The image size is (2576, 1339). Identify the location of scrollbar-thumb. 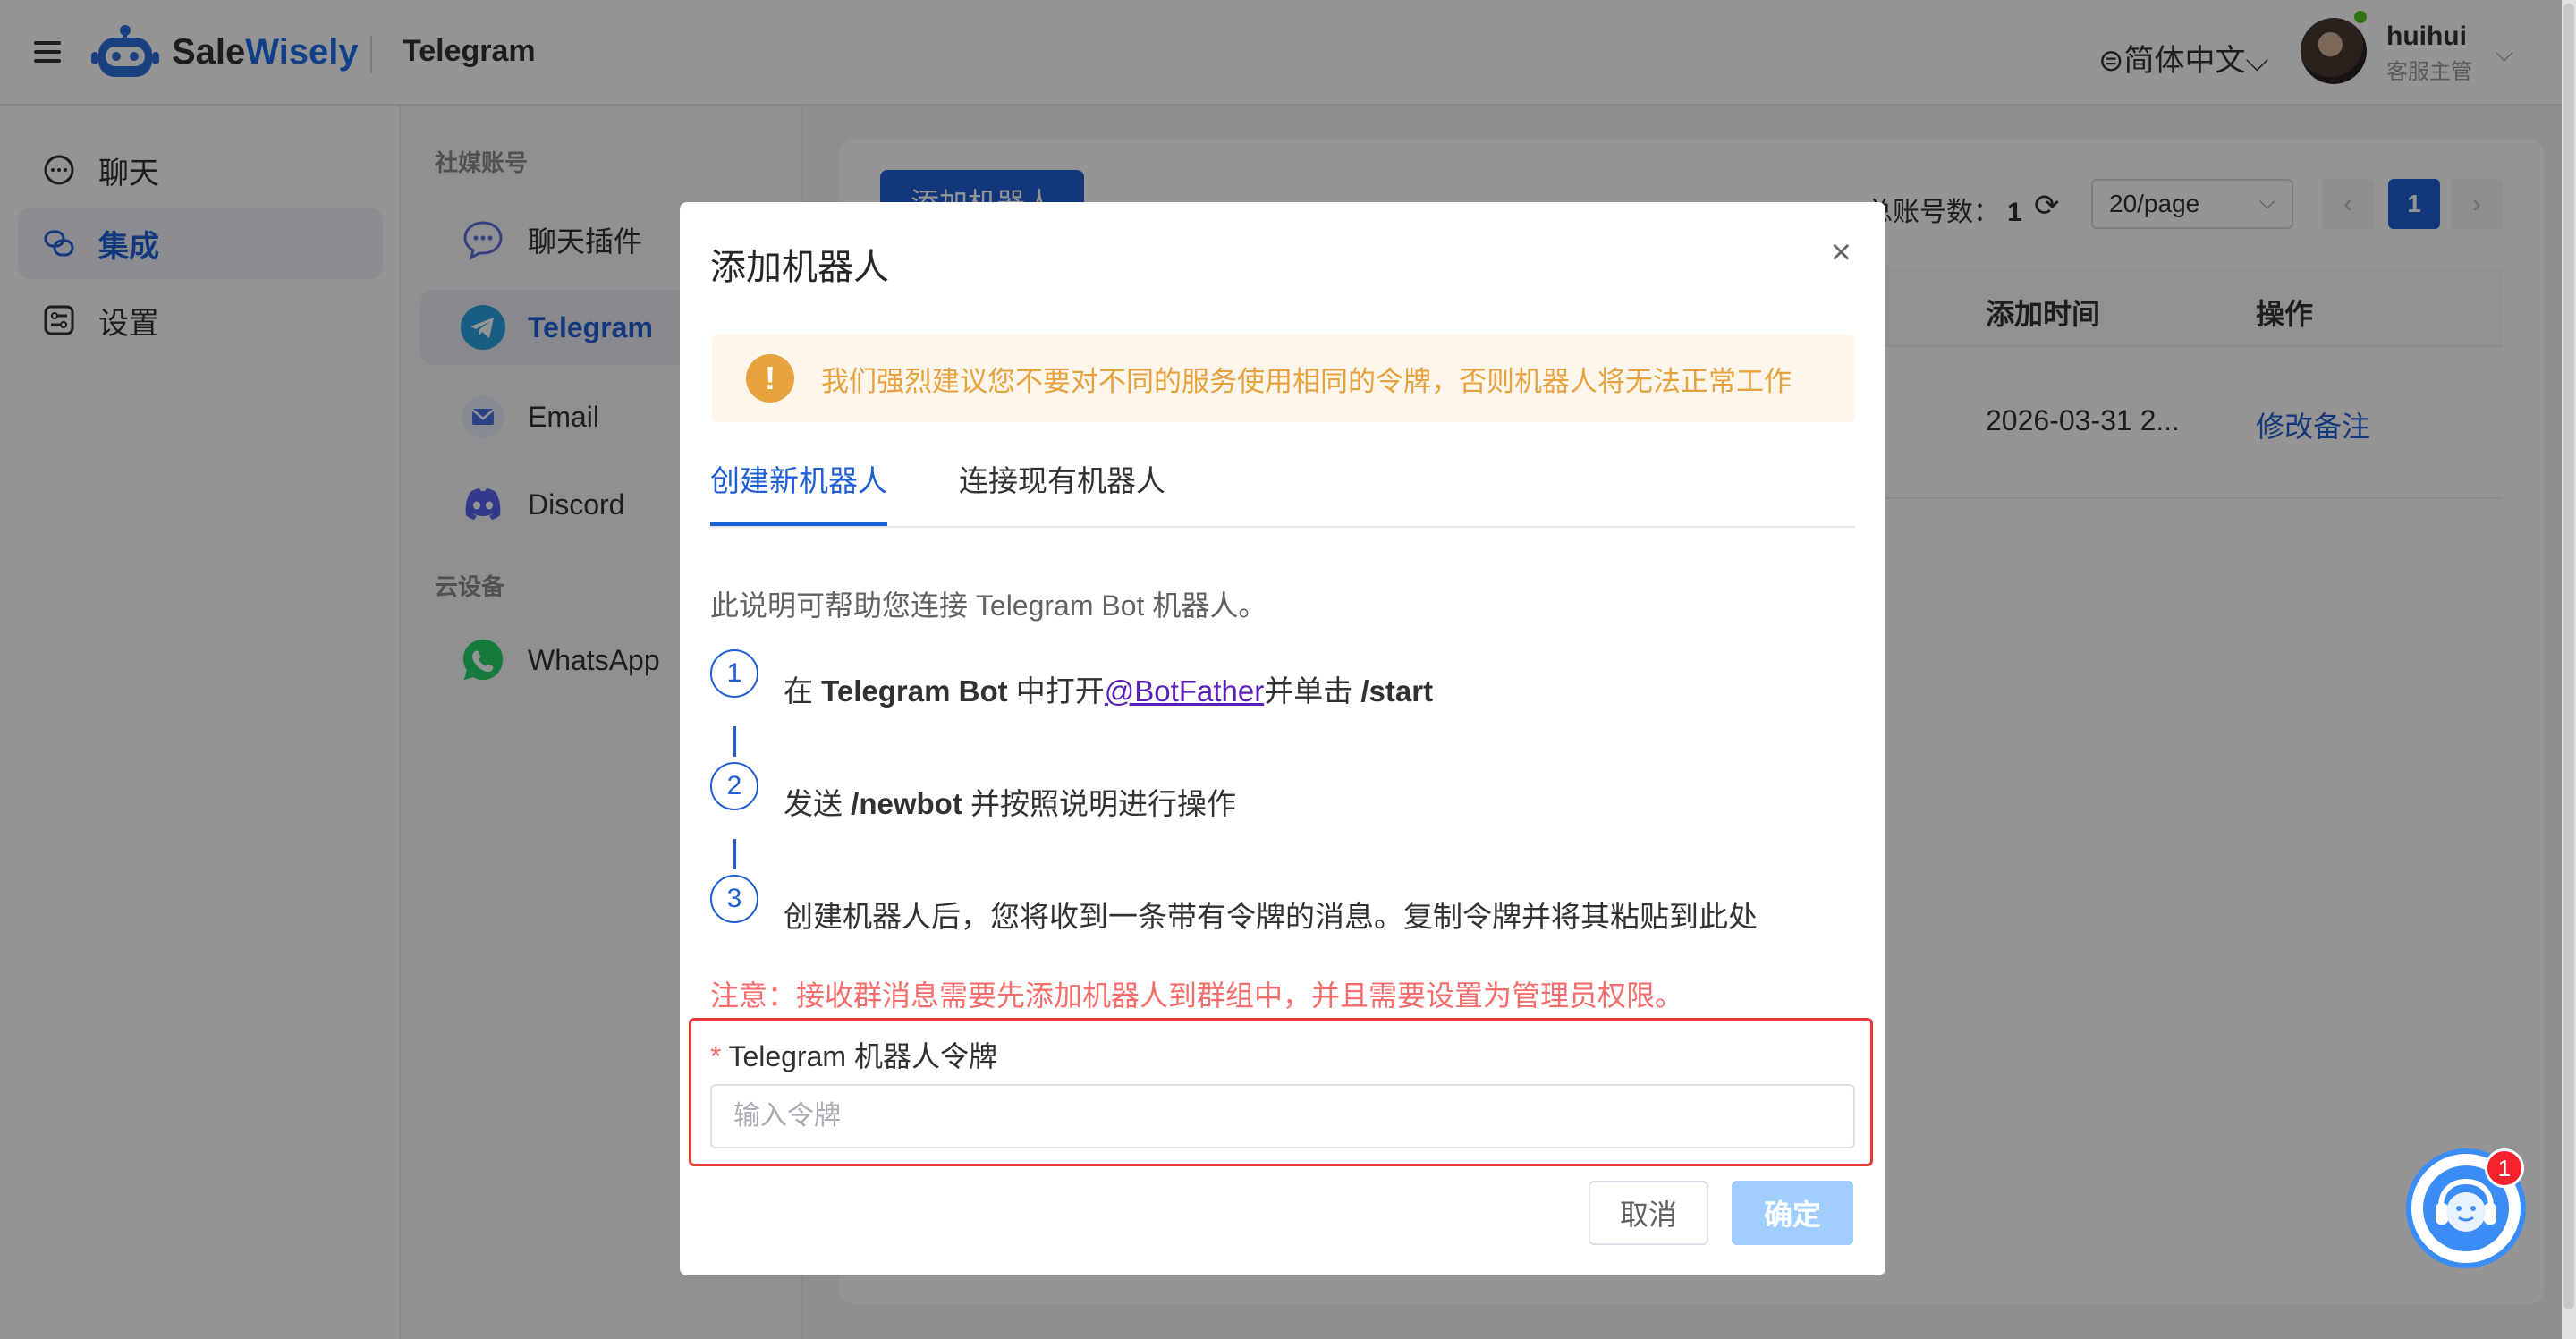
(2568, 657).